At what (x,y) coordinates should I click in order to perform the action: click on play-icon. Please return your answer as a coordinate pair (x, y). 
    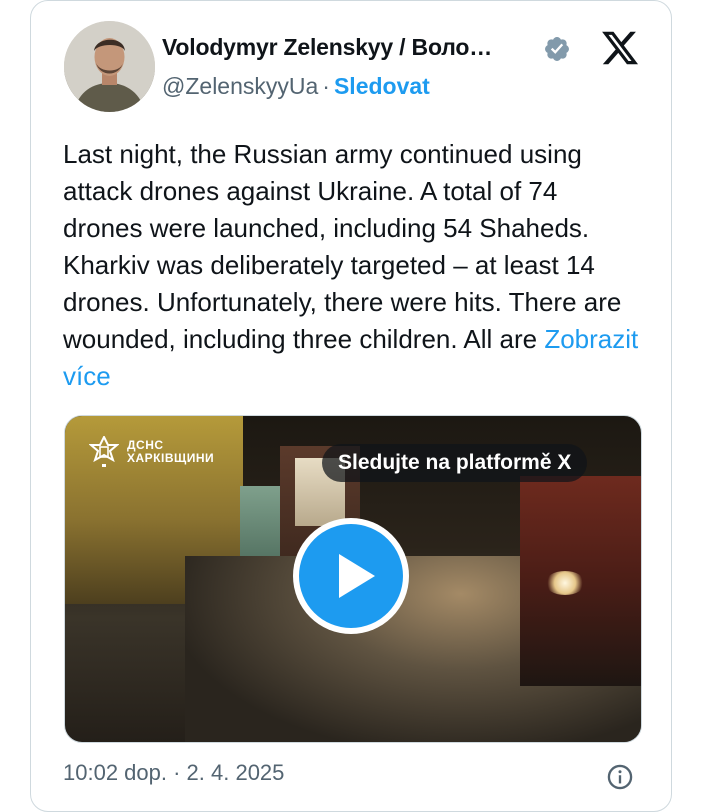
    Looking at the image, I should click on (351, 576).